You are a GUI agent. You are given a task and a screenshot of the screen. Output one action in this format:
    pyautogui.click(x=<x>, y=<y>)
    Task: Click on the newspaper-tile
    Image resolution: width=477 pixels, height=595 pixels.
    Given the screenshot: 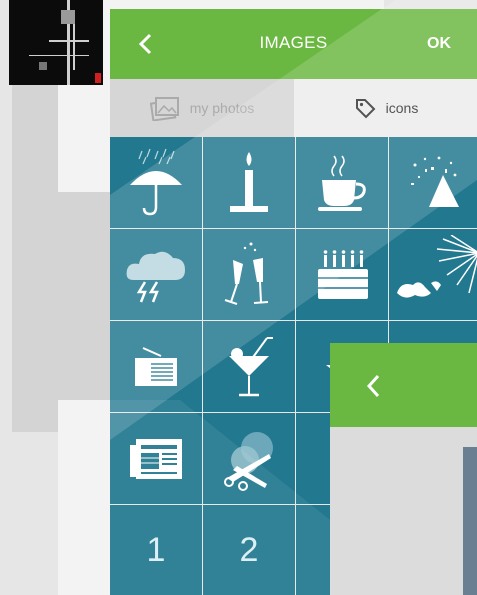 What is the action you would take?
    pyautogui.click(x=156, y=458)
    